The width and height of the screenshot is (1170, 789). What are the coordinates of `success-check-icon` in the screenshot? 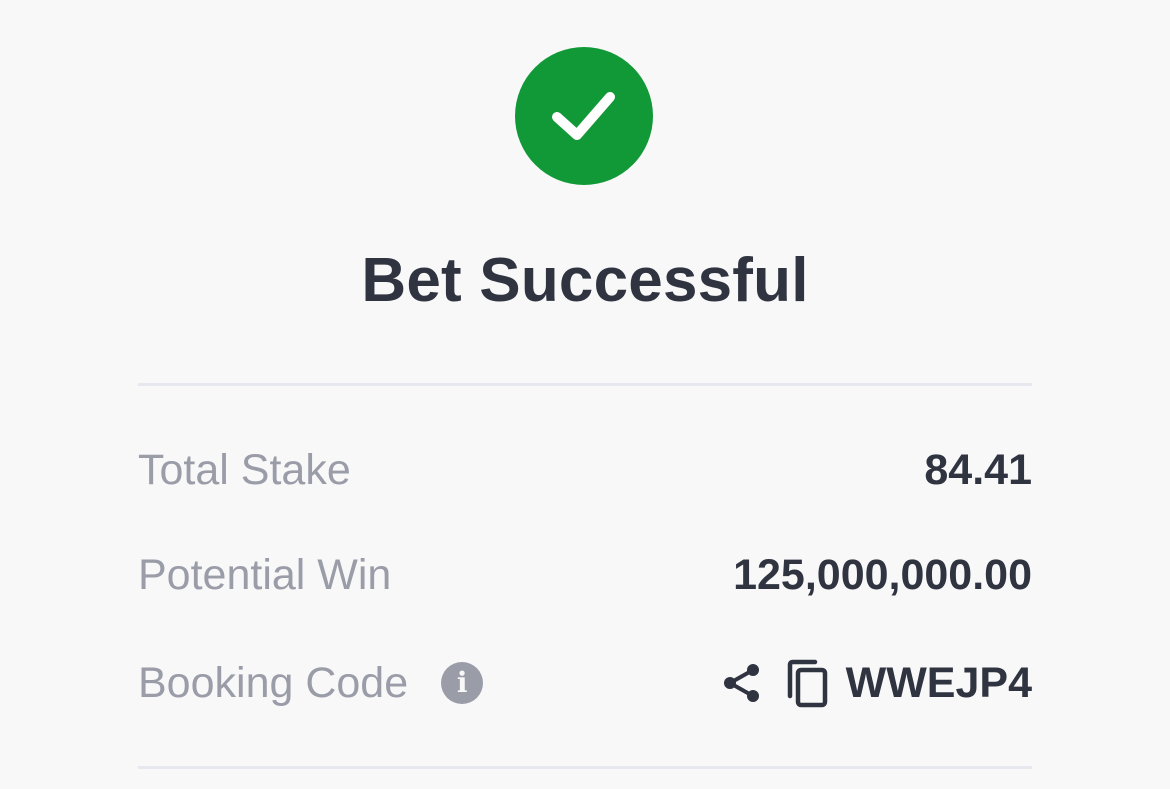 It's located at (584, 116).